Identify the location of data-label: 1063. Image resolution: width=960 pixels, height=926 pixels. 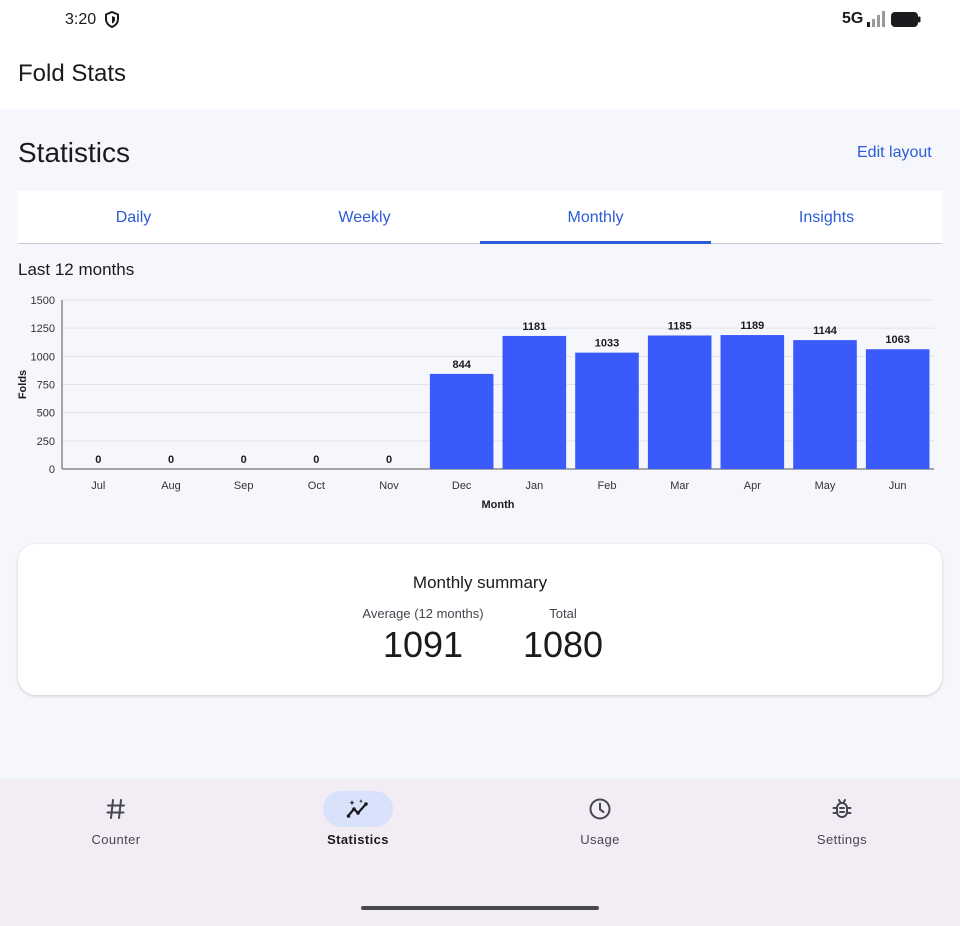
(897, 340).